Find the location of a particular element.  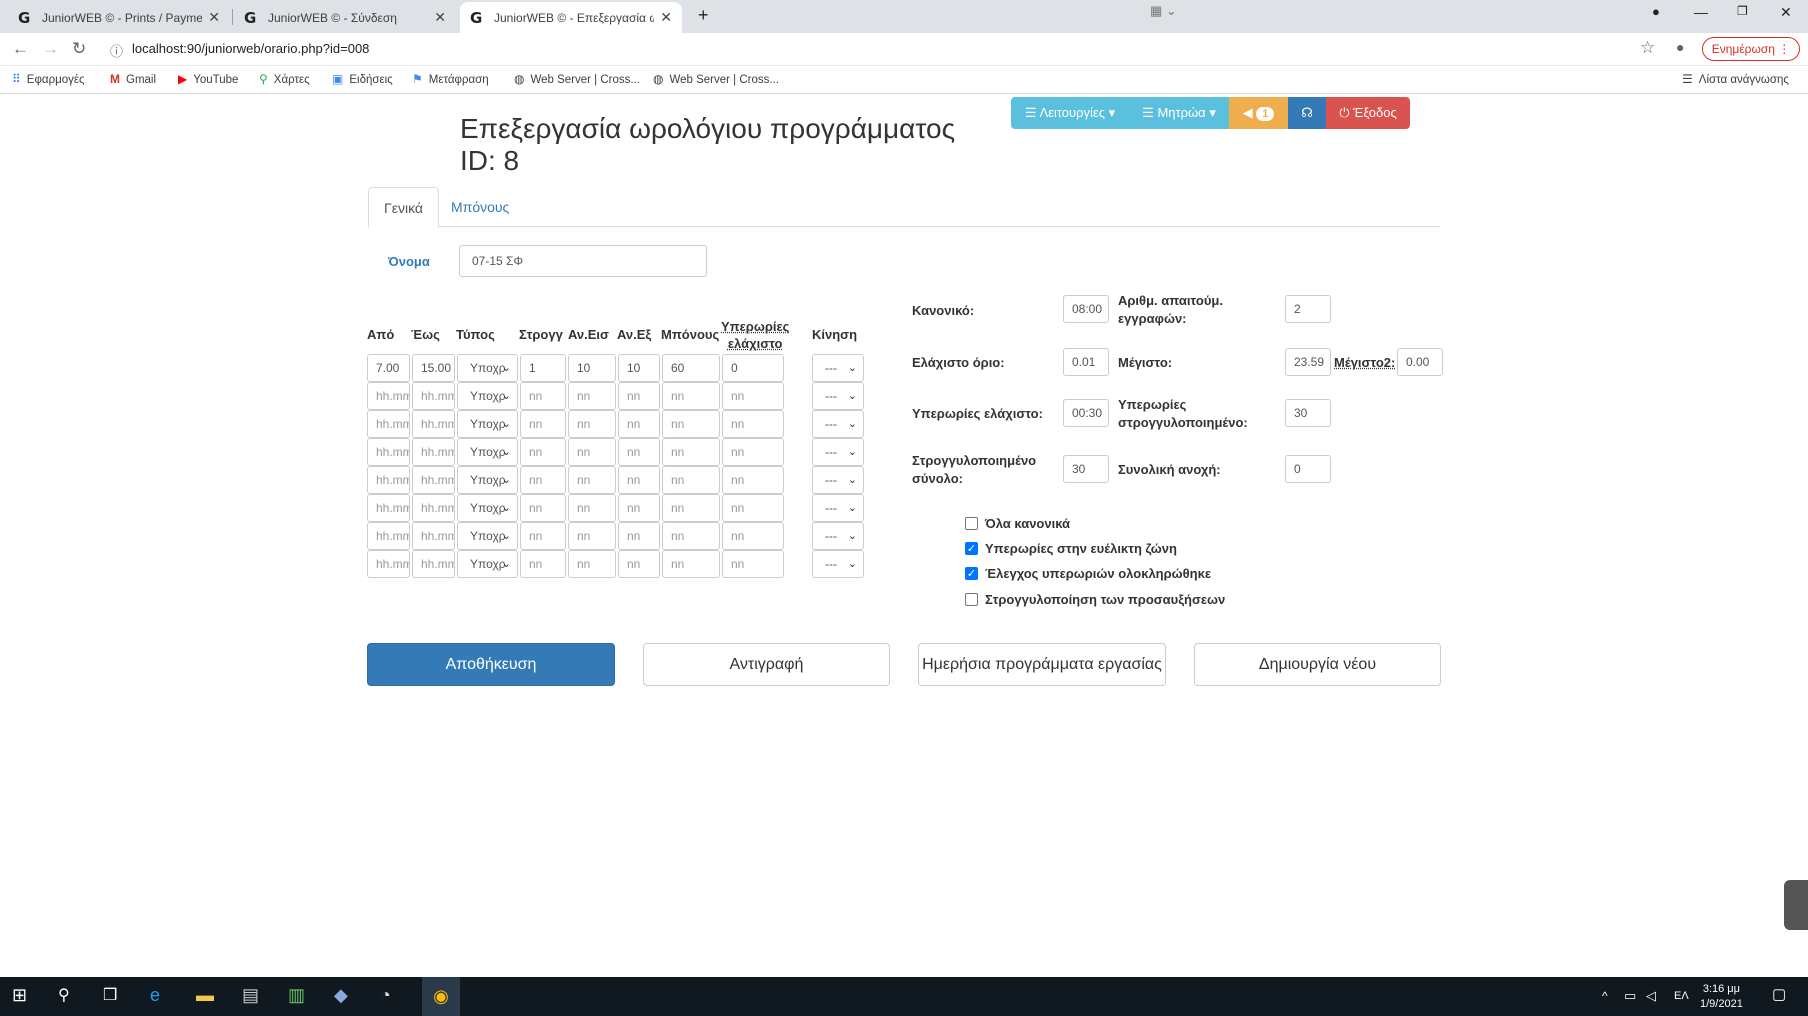

close-window-icon: ✕ is located at coordinates (1786, 12).